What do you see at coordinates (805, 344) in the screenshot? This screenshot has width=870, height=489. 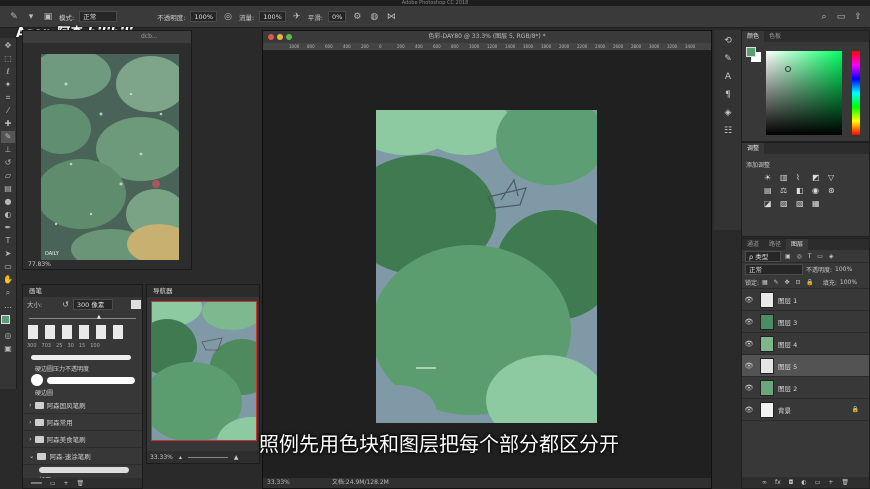 I see `layer-row: 👁 图层 4` at bounding box center [805, 344].